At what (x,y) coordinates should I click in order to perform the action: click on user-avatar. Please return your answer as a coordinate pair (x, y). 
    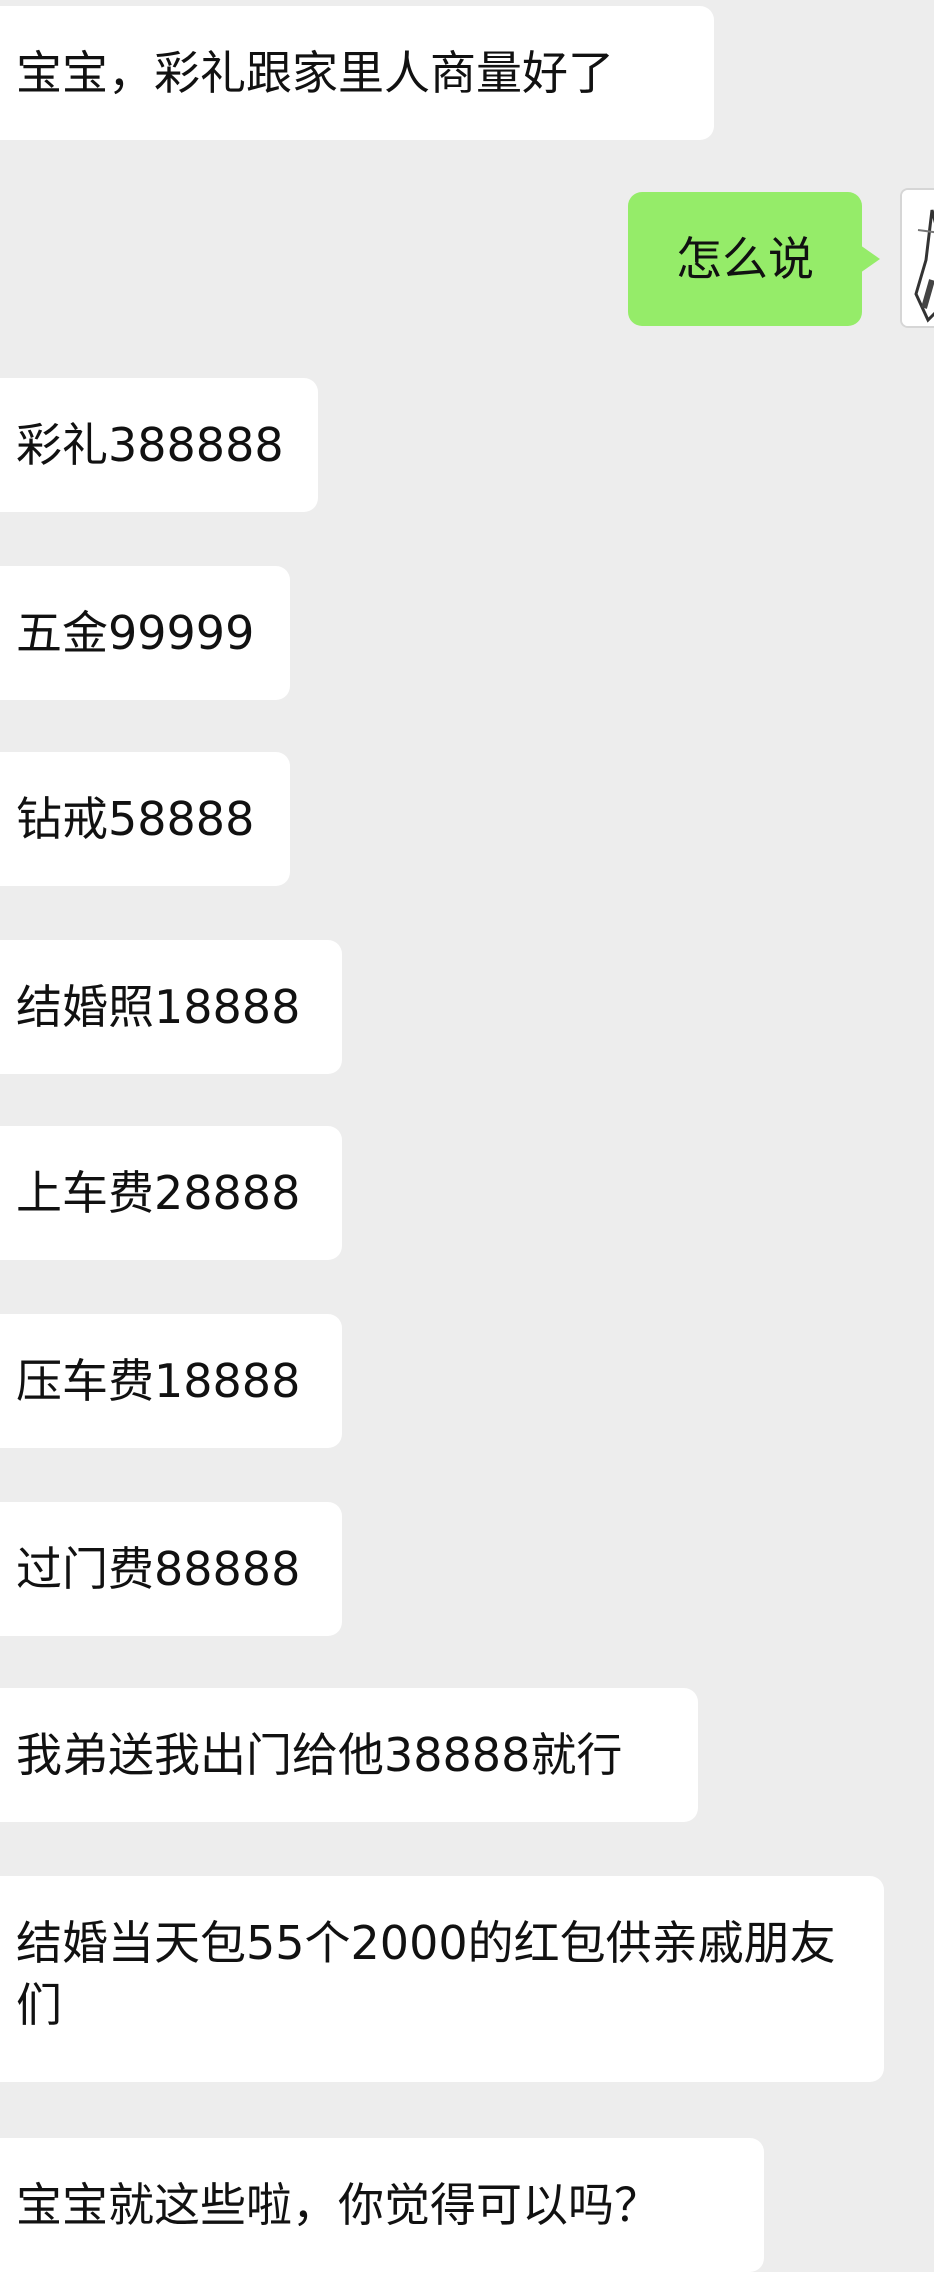
    Looking at the image, I should click on (917, 258).